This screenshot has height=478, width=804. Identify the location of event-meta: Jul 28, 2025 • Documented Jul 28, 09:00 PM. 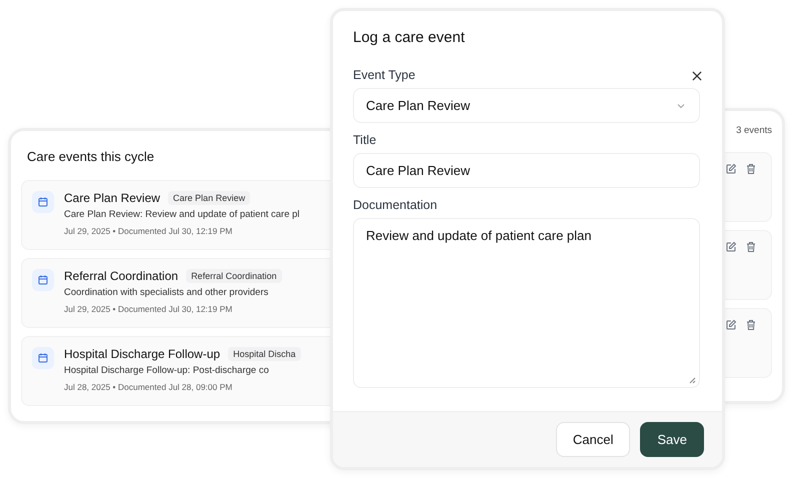
(149, 387).